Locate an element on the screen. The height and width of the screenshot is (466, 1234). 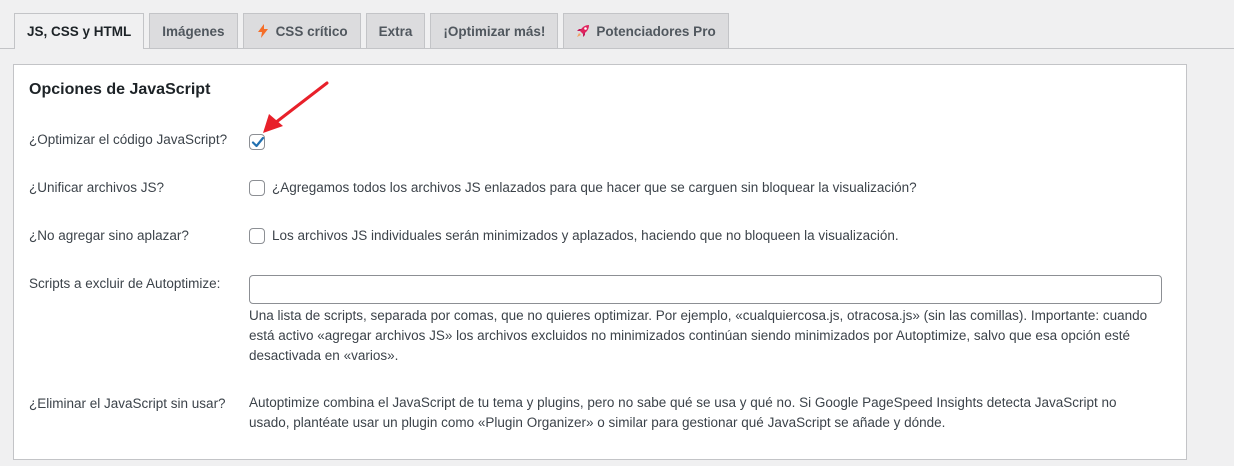
tab-optimize-more: ¡Optimizar más! is located at coordinates (494, 30).